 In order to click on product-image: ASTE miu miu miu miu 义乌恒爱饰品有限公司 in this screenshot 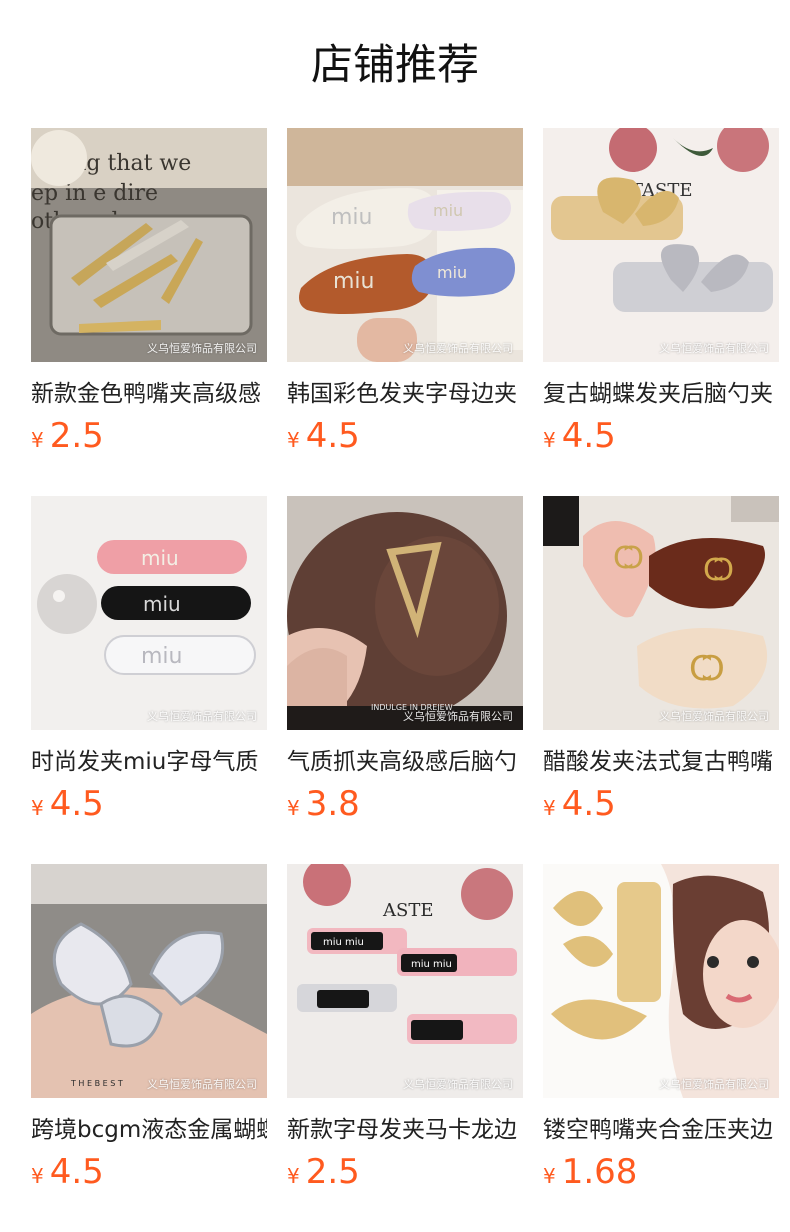, I will do `click(405, 981)`.